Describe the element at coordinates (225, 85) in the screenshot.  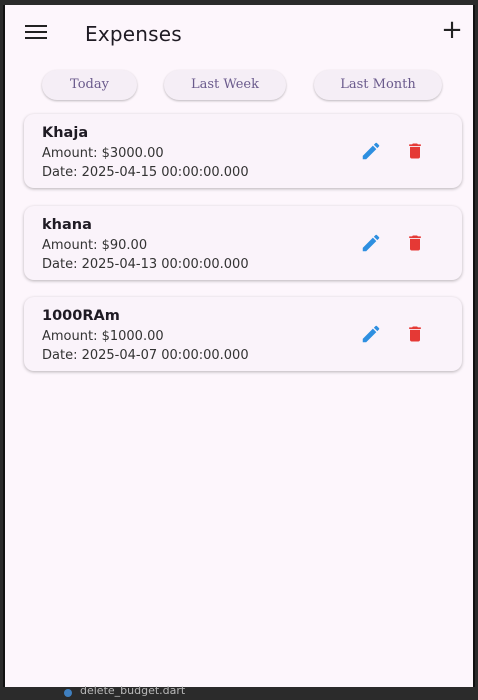
I see `filter-last-week-button: Last Week` at that location.